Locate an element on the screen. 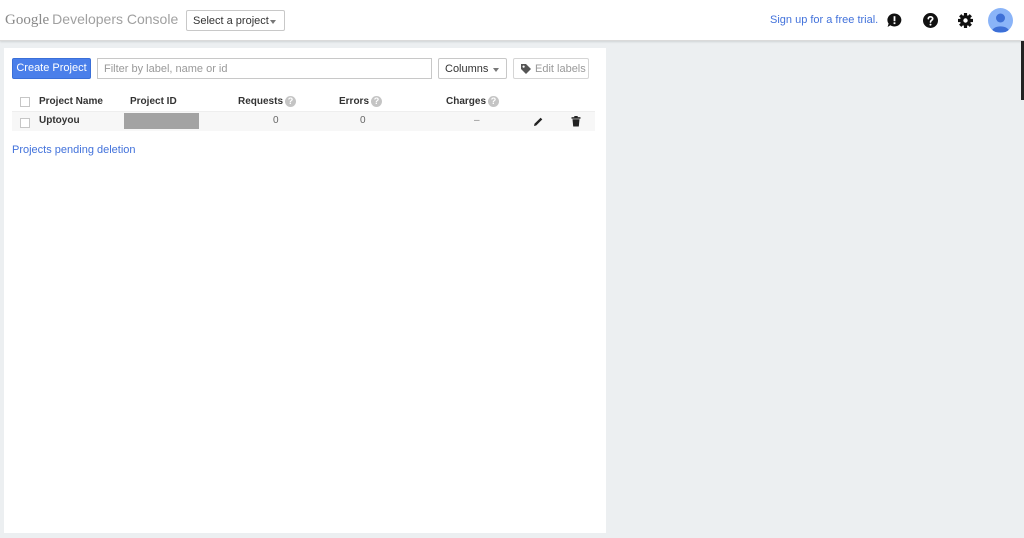 The height and width of the screenshot is (538, 1024). column-header-requests: Requests is located at coordinates (260, 101).